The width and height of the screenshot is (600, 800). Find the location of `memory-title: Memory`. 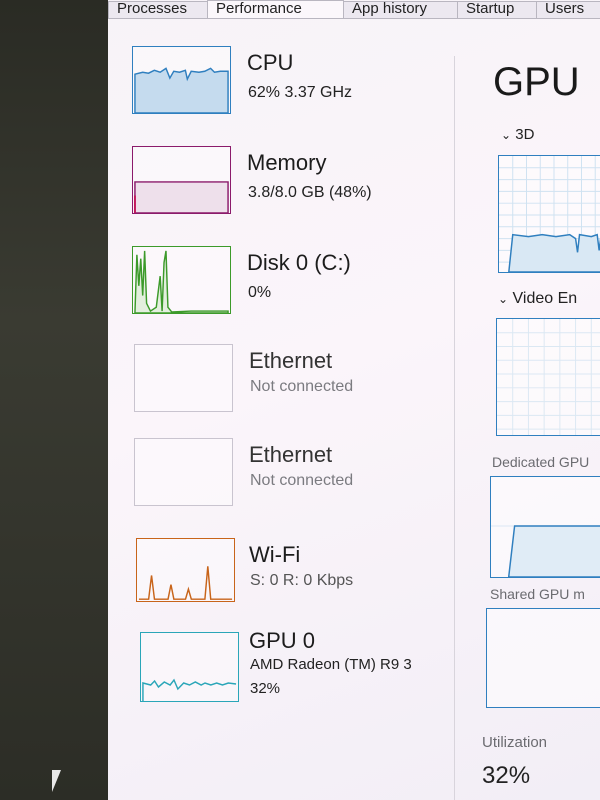

memory-title: Memory is located at coordinates (287, 162).